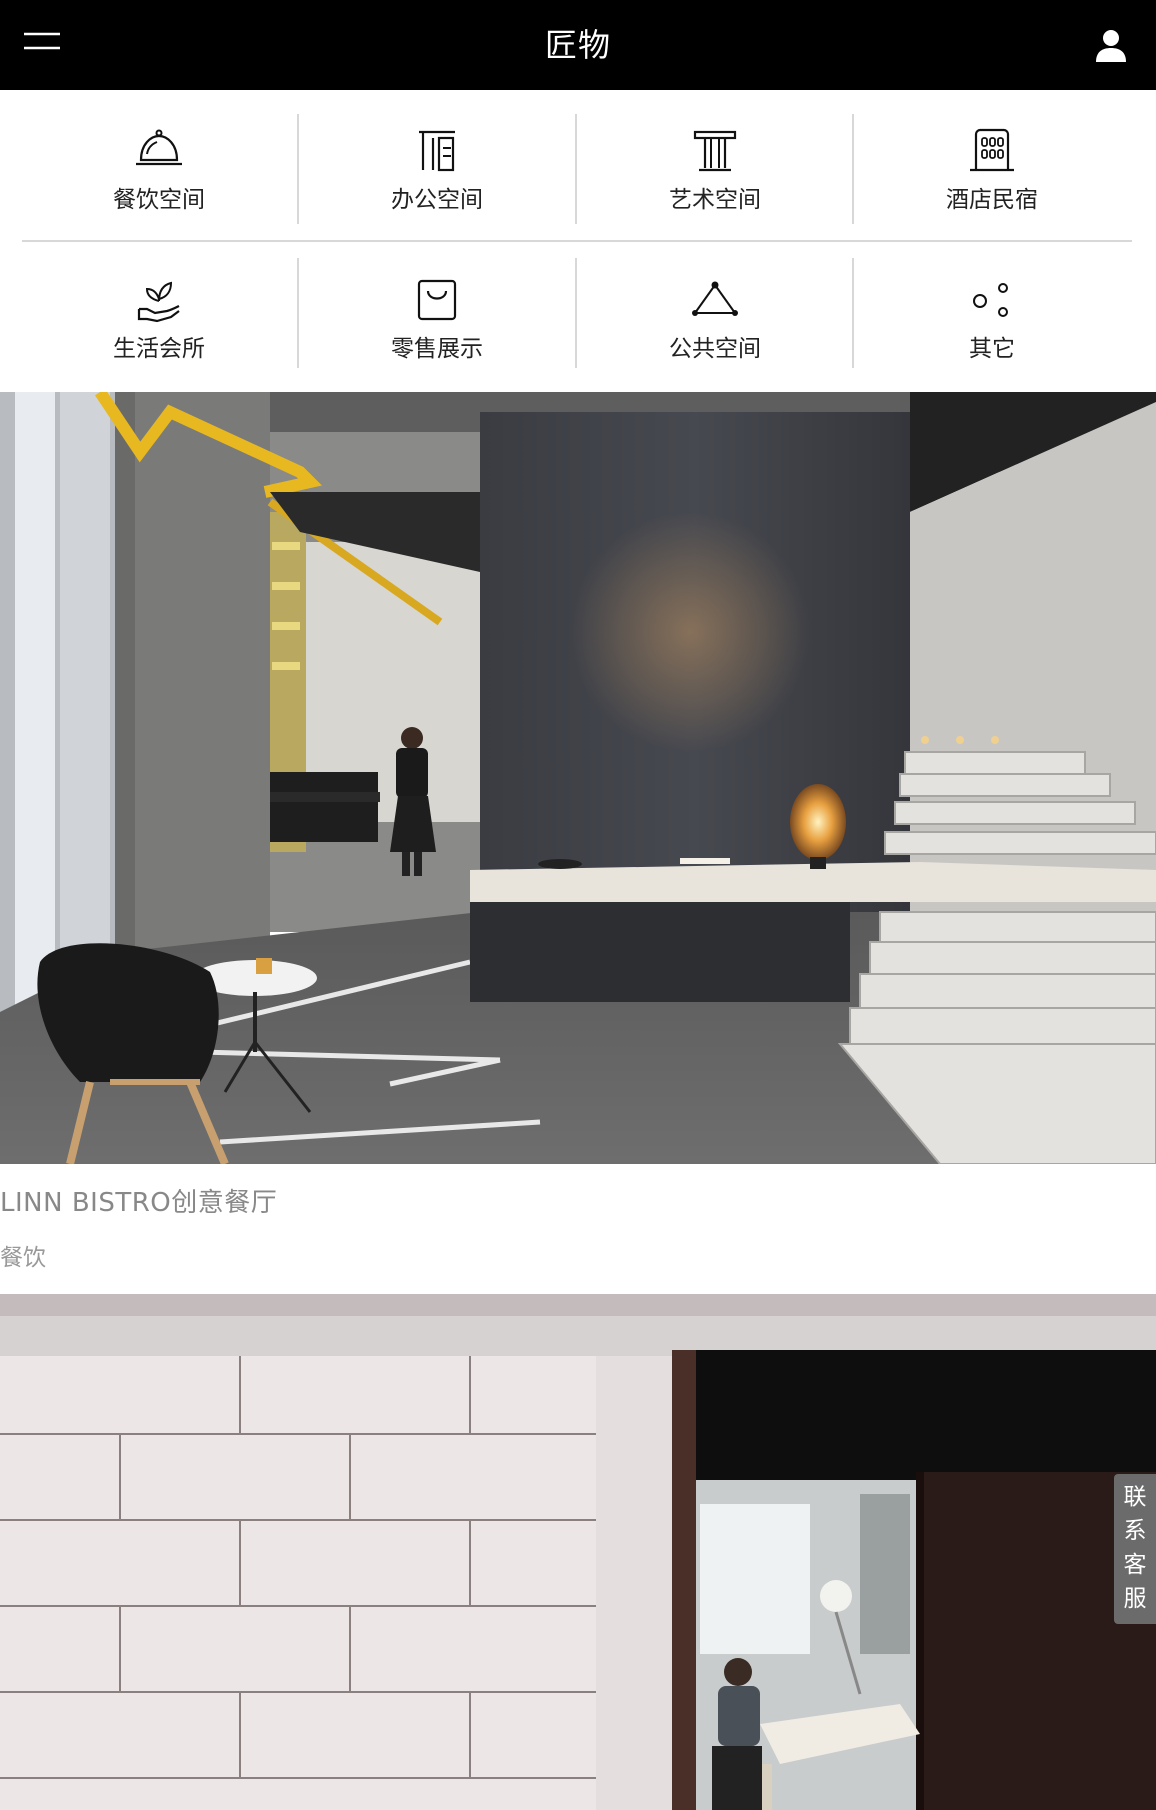  What do you see at coordinates (437, 200) in the screenshot?
I see `category-label: 办公空间` at bounding box center [437, 200].